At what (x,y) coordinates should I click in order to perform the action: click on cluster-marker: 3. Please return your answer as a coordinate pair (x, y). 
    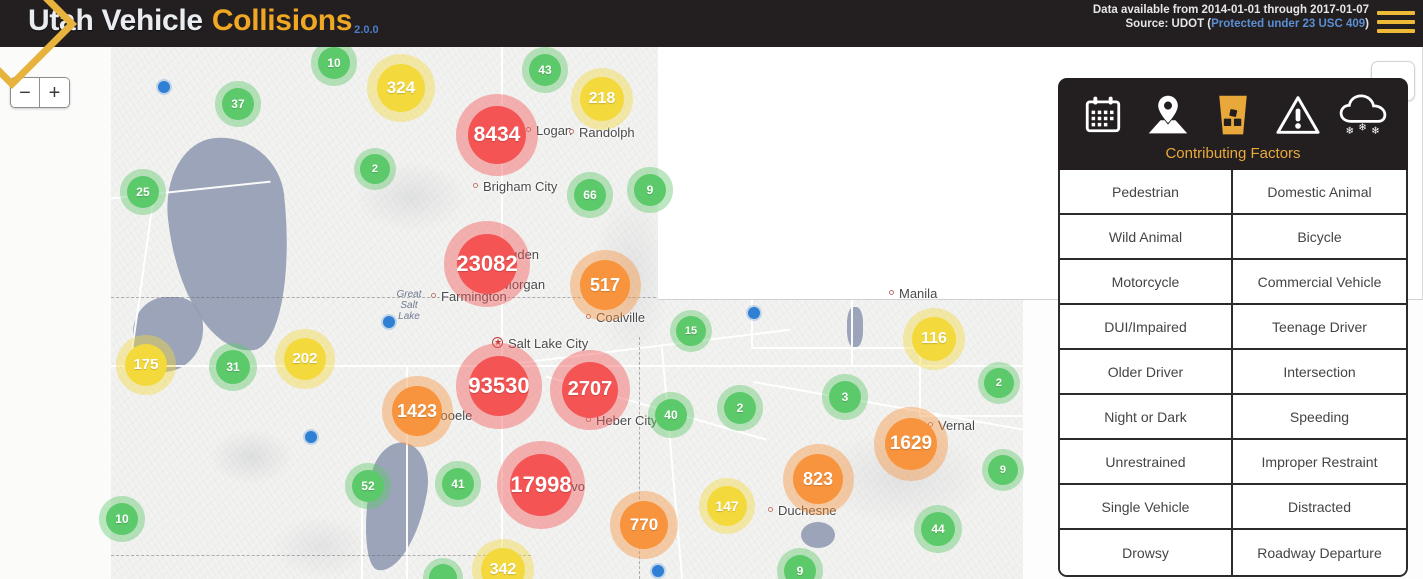
    Looking at the image, I should click on (845, 397).